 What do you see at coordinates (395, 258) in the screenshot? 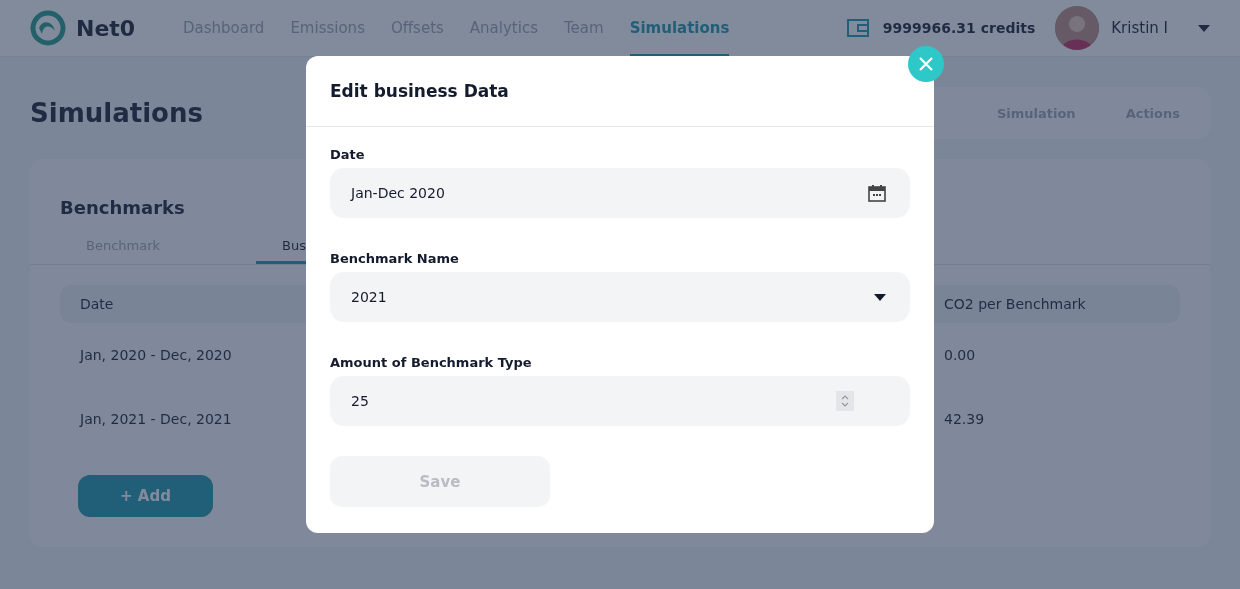
I see `field-label: Benchmark Name` at bounding box center [395, 258].